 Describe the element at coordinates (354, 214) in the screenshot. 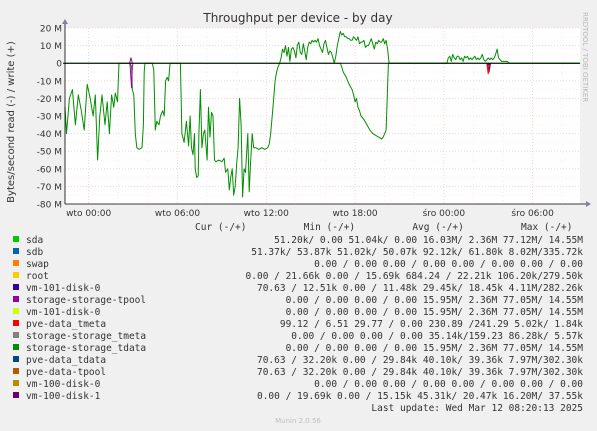

I see `x-tick-label: wto 18:00` at that location.